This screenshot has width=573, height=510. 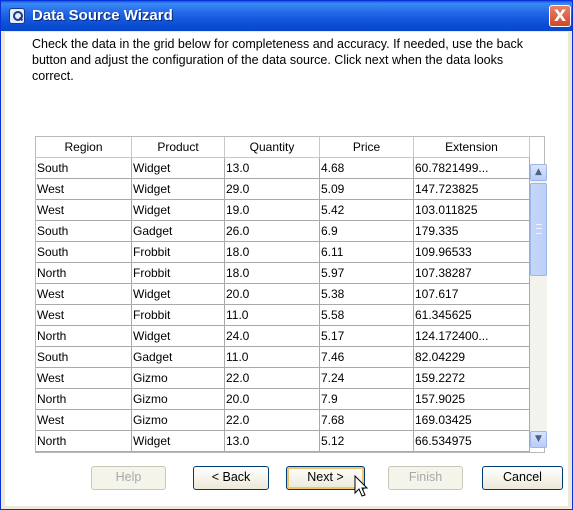 What do you see at coordinates (367, 441) in the screenshot?
I see `cell-col-price: 5.12` at bounding box center [367, 441].